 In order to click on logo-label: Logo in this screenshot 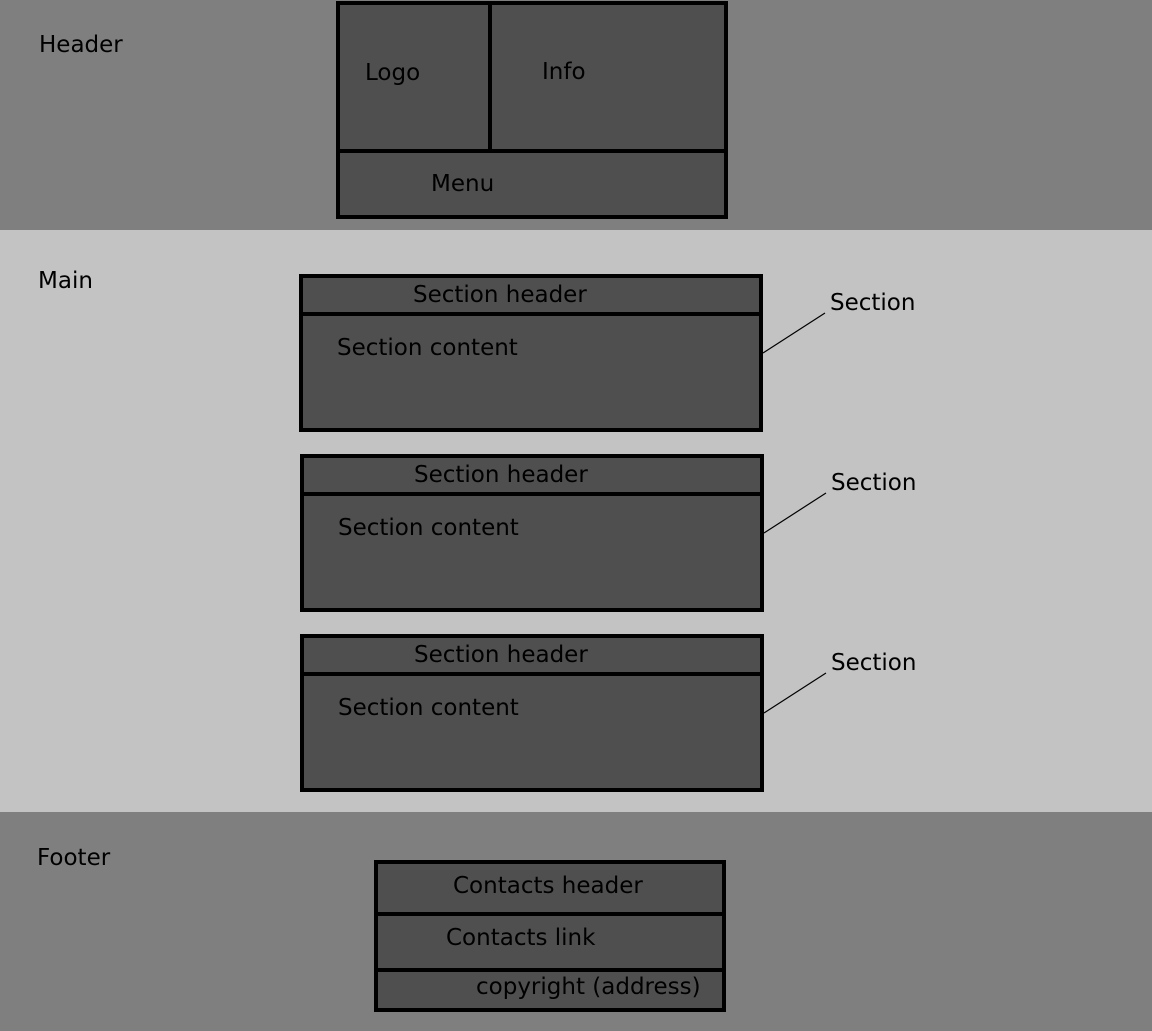, I will do `click(393, 73)`.